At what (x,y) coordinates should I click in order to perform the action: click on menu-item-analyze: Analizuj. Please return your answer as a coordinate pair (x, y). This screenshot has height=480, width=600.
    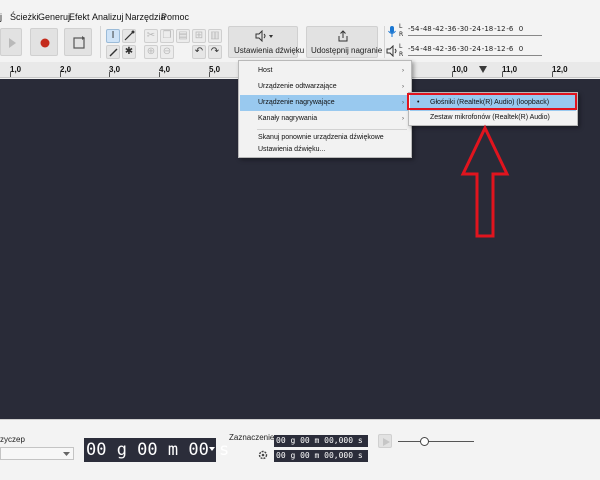
    Looking at the image, I should click on (108, 17).